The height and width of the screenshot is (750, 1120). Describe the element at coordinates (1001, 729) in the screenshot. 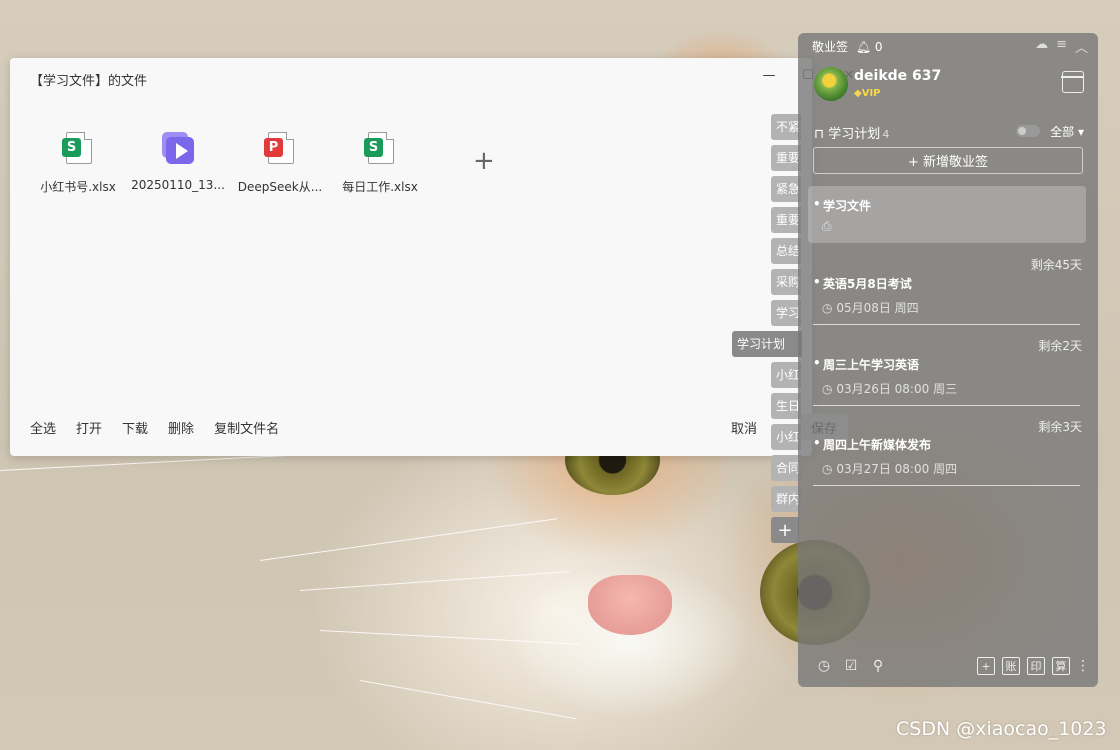

I see `watermark: CSDN @xiaocao_1023` at that location.